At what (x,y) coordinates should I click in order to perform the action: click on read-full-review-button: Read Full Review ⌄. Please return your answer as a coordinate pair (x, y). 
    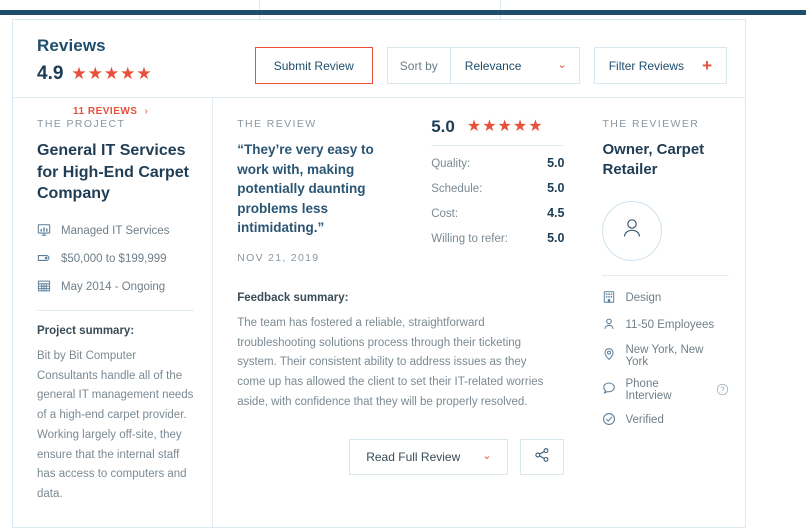
    Looking at the image, I should click on (429, 456).